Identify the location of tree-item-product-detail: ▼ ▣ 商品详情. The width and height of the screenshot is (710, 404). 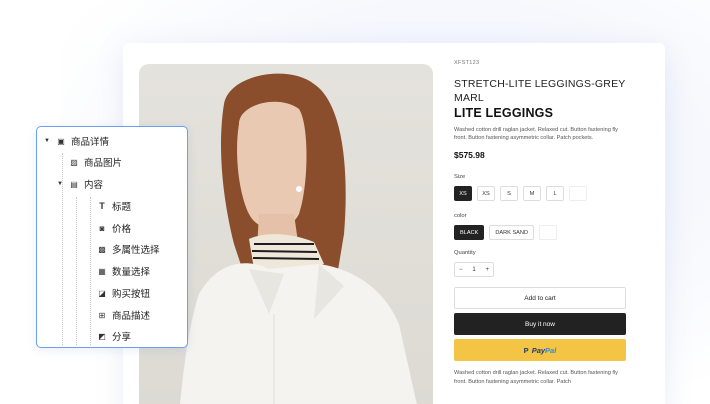
(76, 141).